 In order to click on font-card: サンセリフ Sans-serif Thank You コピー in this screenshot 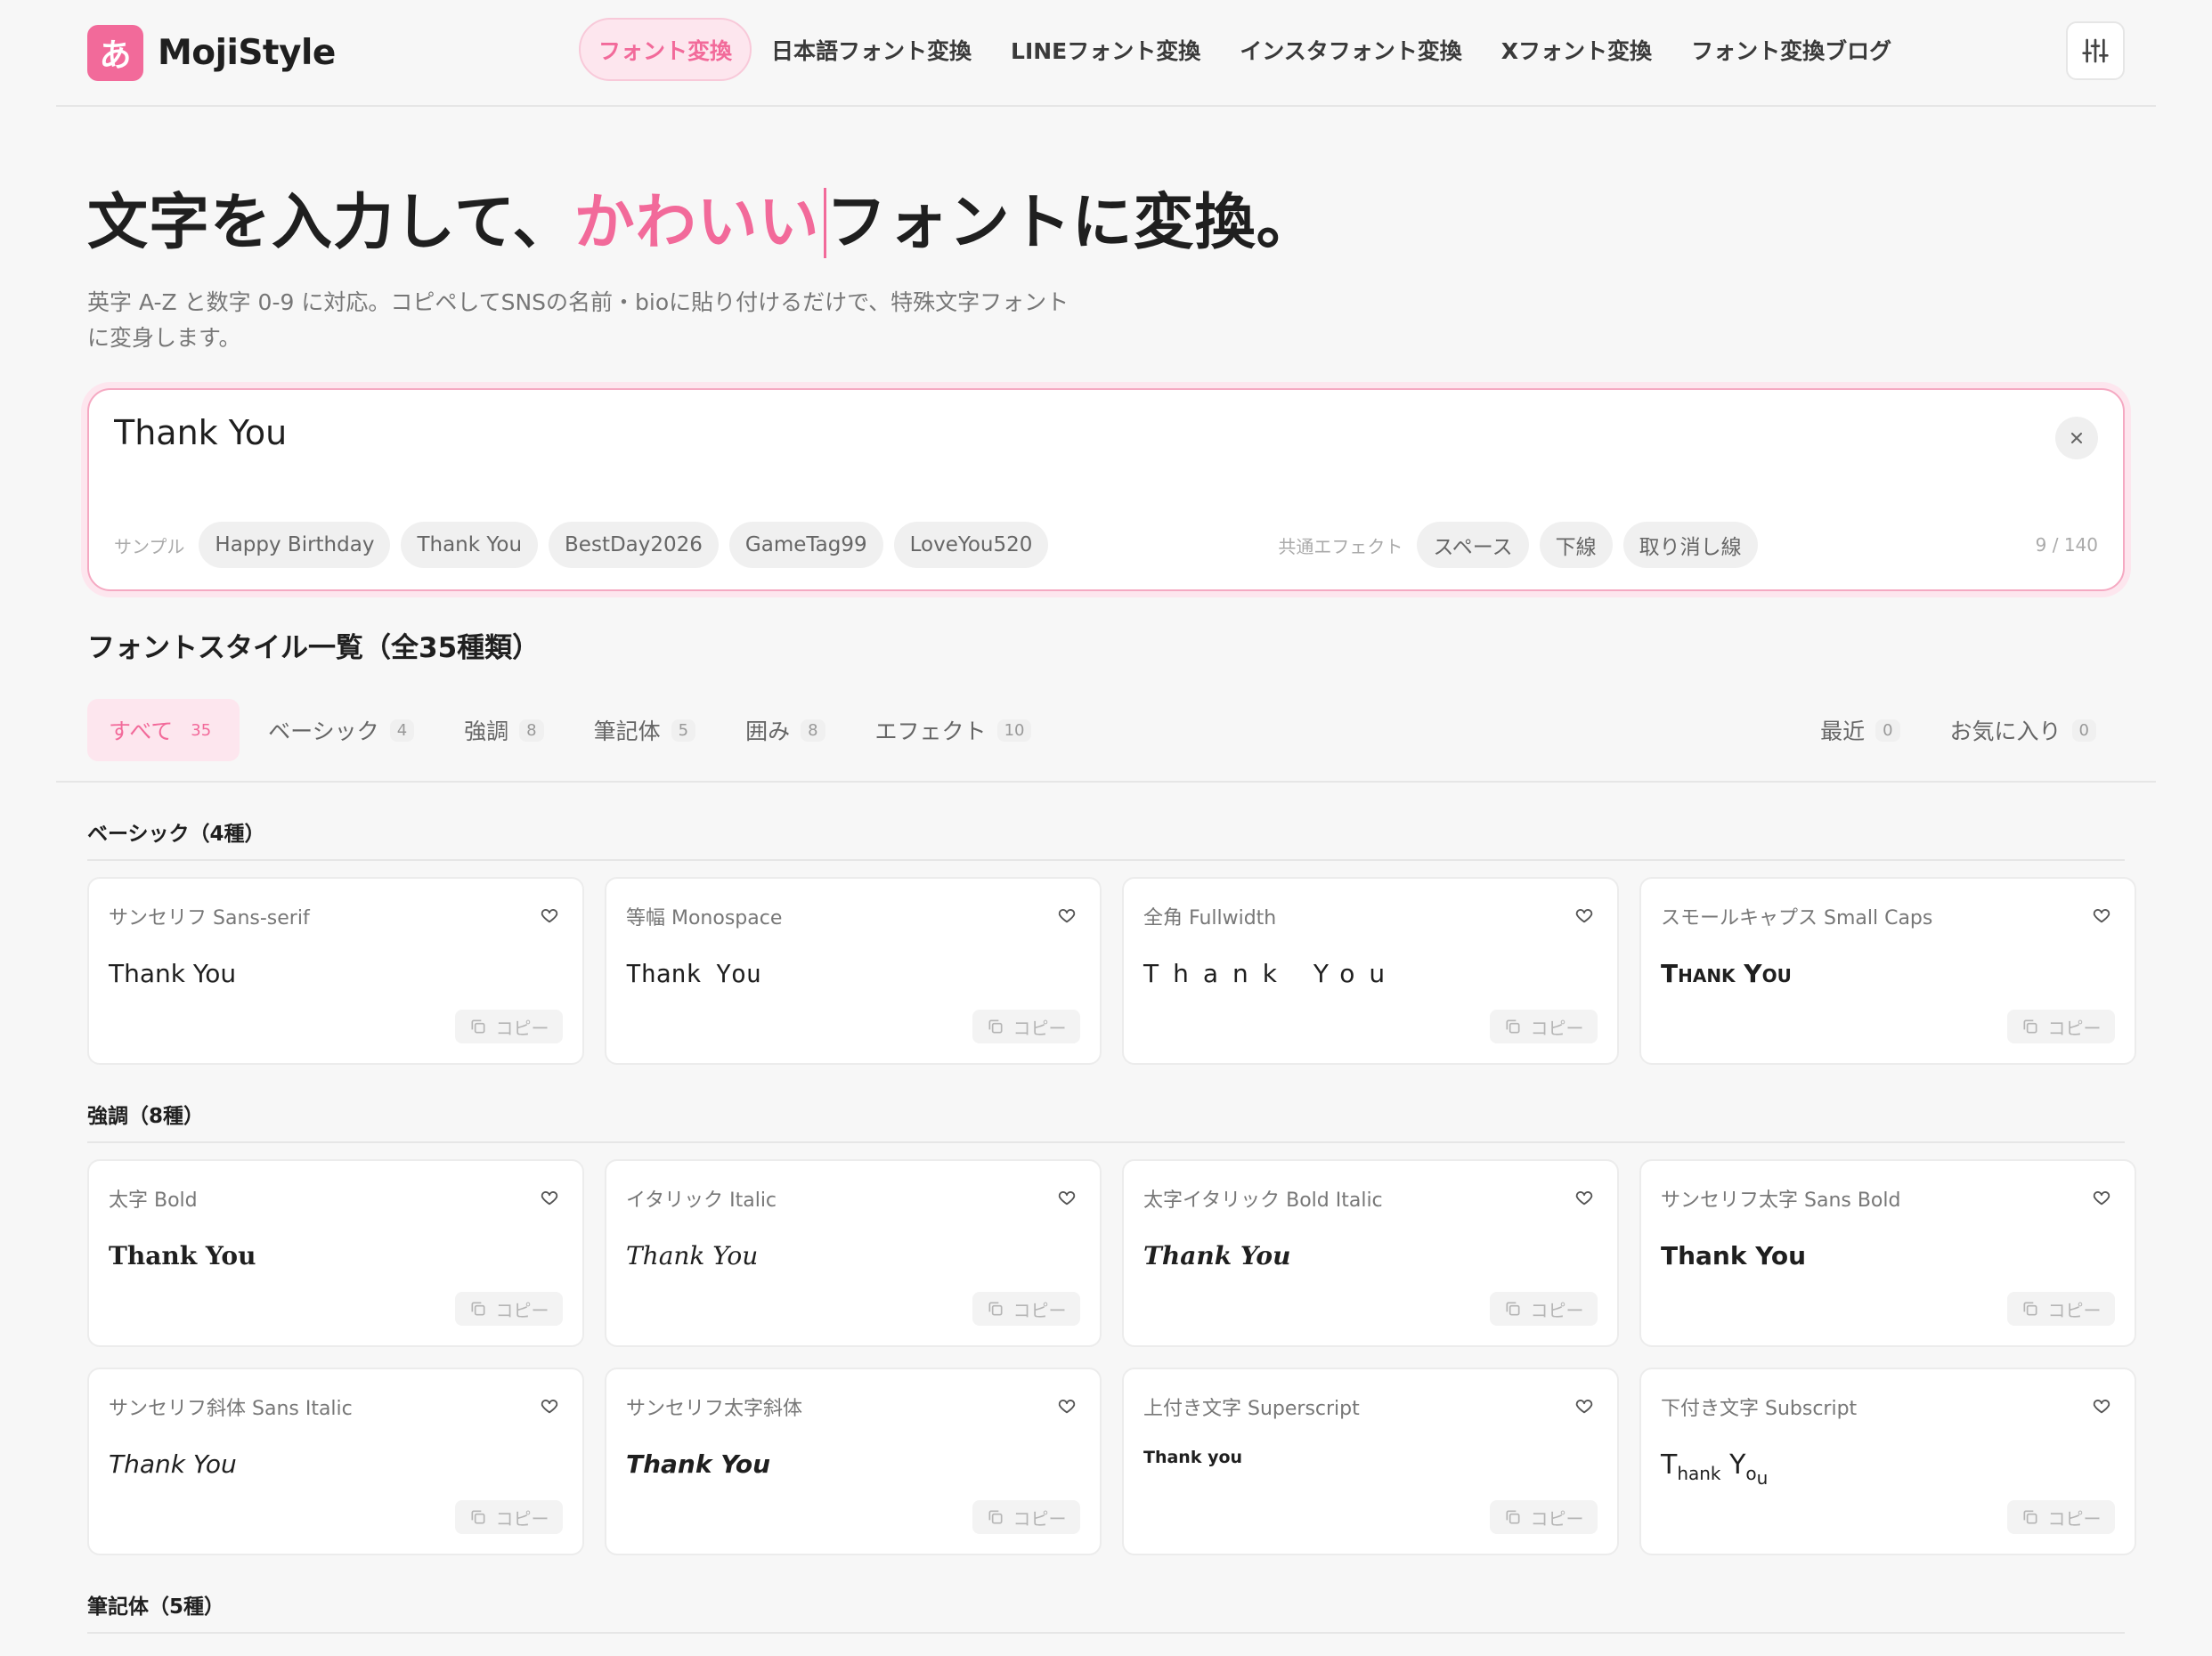, I will do `click(335, 972)`.